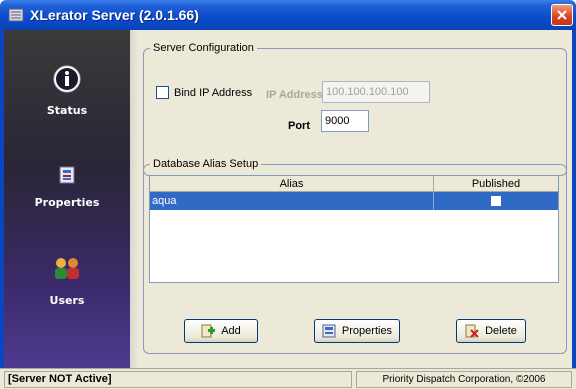  I want to click on close-button, so click(562, 15).